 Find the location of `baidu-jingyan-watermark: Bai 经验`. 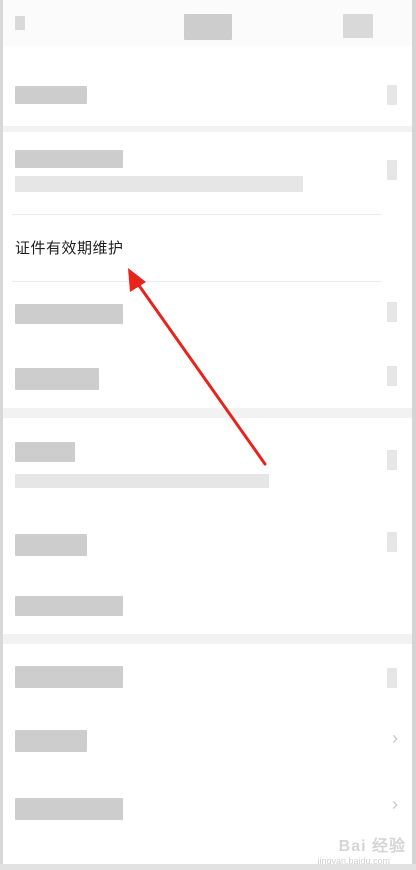

baidu-jingyan-watermark: Bai 经验 is located at coordinates (372, 846).